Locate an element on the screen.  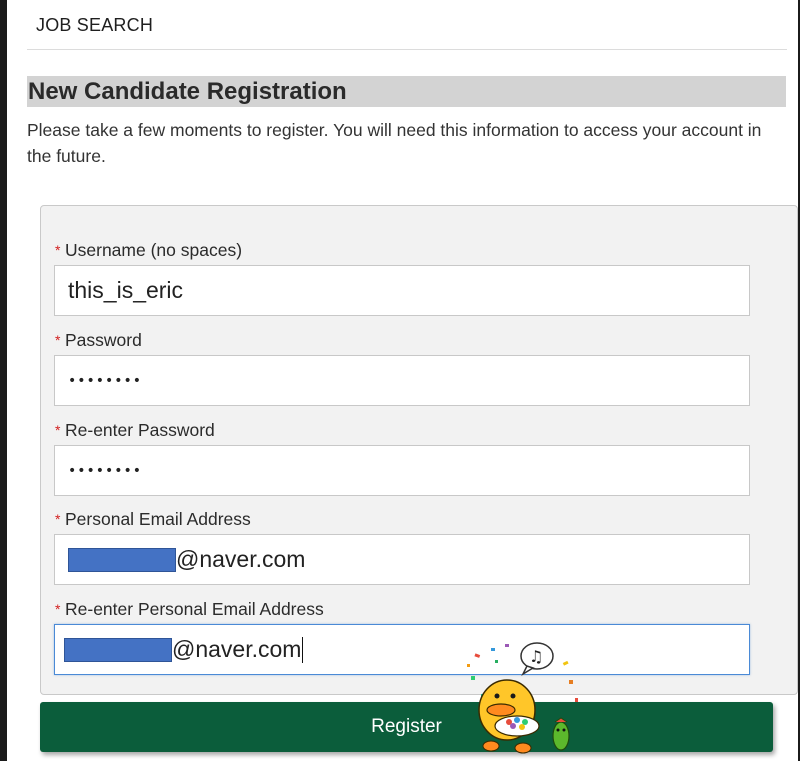
confirm-email-label: * Re-enter Personal Email Address is located at coordinates (189, 609).